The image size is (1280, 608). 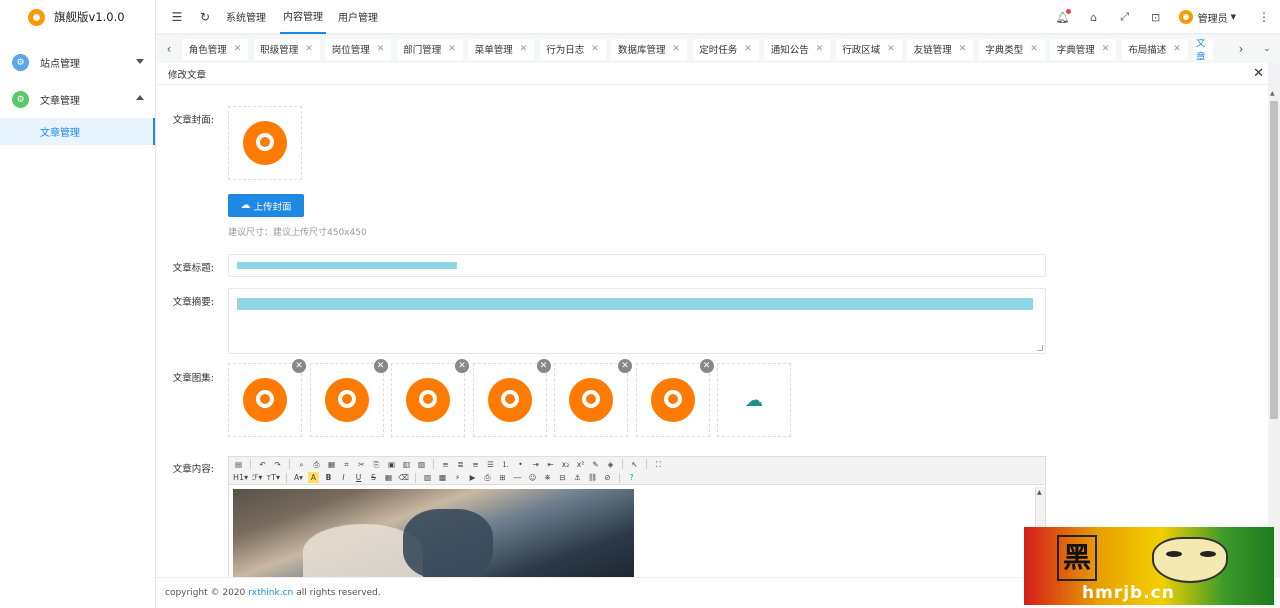 I want to click on tab-layout: 布局描述 ✕, so click(x=1154, y=49).